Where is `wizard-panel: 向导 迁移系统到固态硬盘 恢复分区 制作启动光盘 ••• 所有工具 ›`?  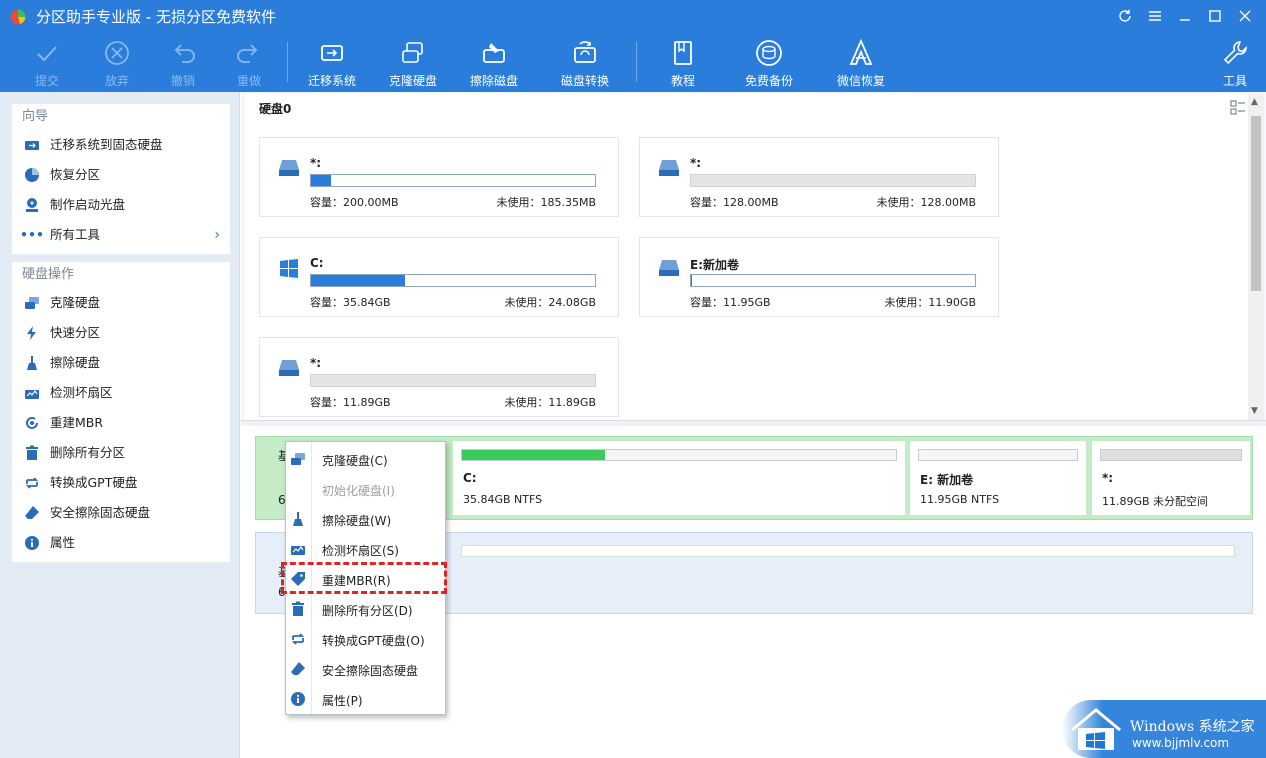 wizard-panel: 向导 迁移系统到固态硬盘 恢复分区 制作启动光盘 ••• 所有工具 › is located at coordinates (121, 179).